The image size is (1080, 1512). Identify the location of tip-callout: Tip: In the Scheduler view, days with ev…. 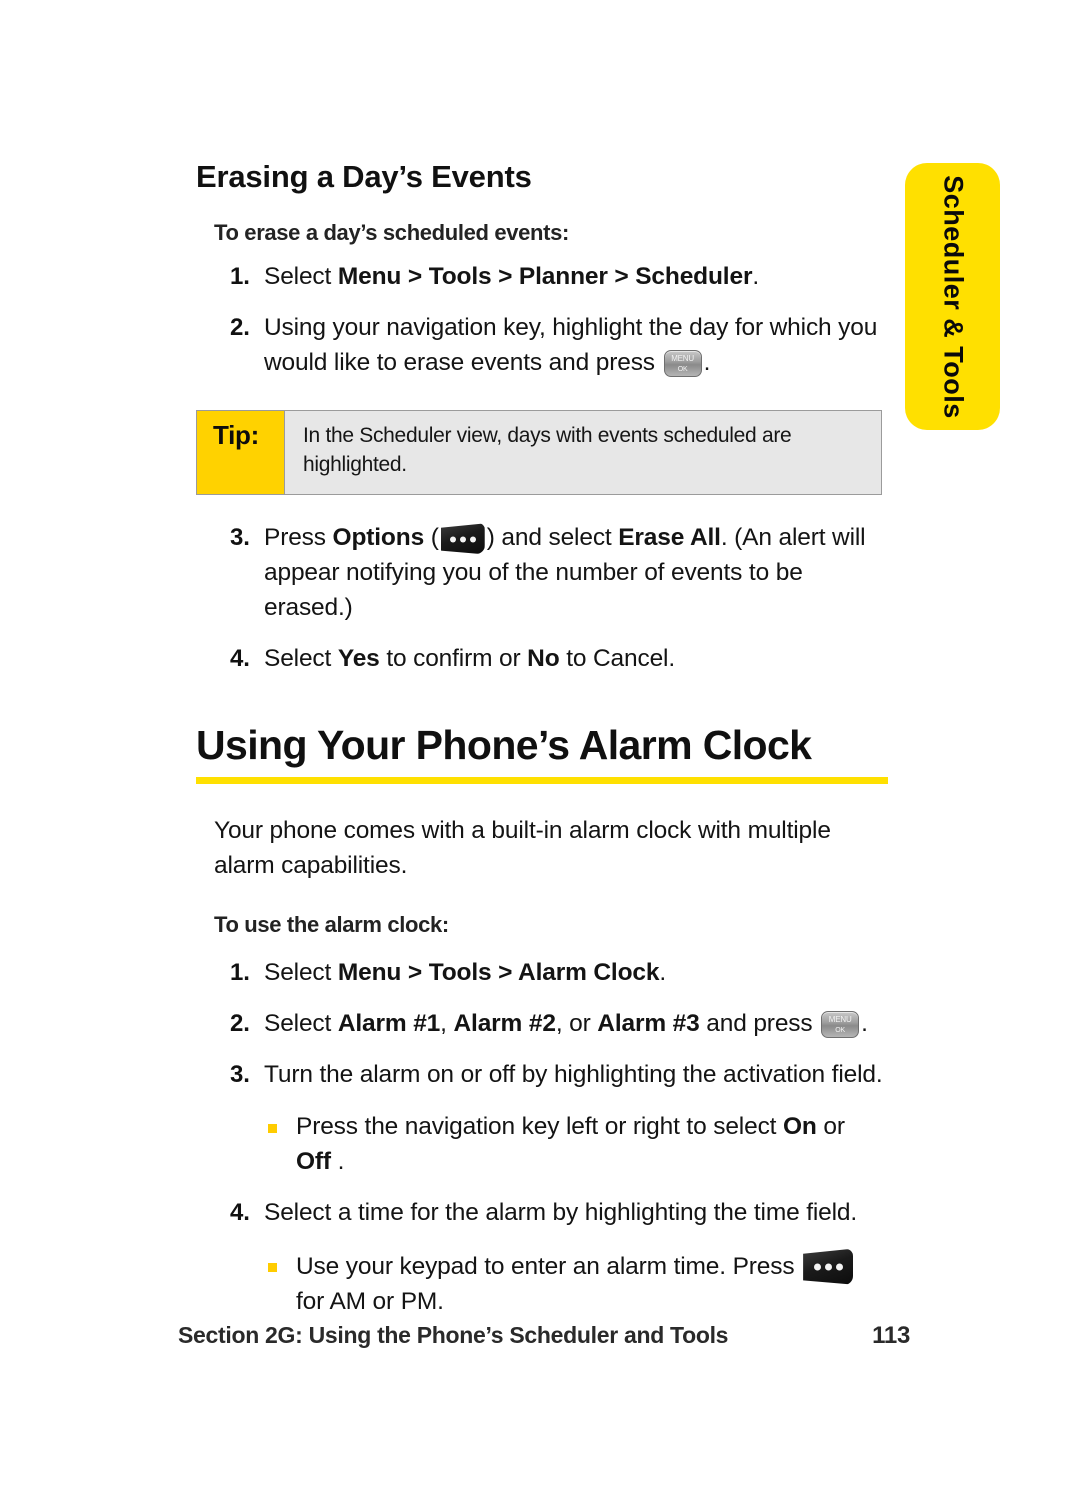
(539, 453).